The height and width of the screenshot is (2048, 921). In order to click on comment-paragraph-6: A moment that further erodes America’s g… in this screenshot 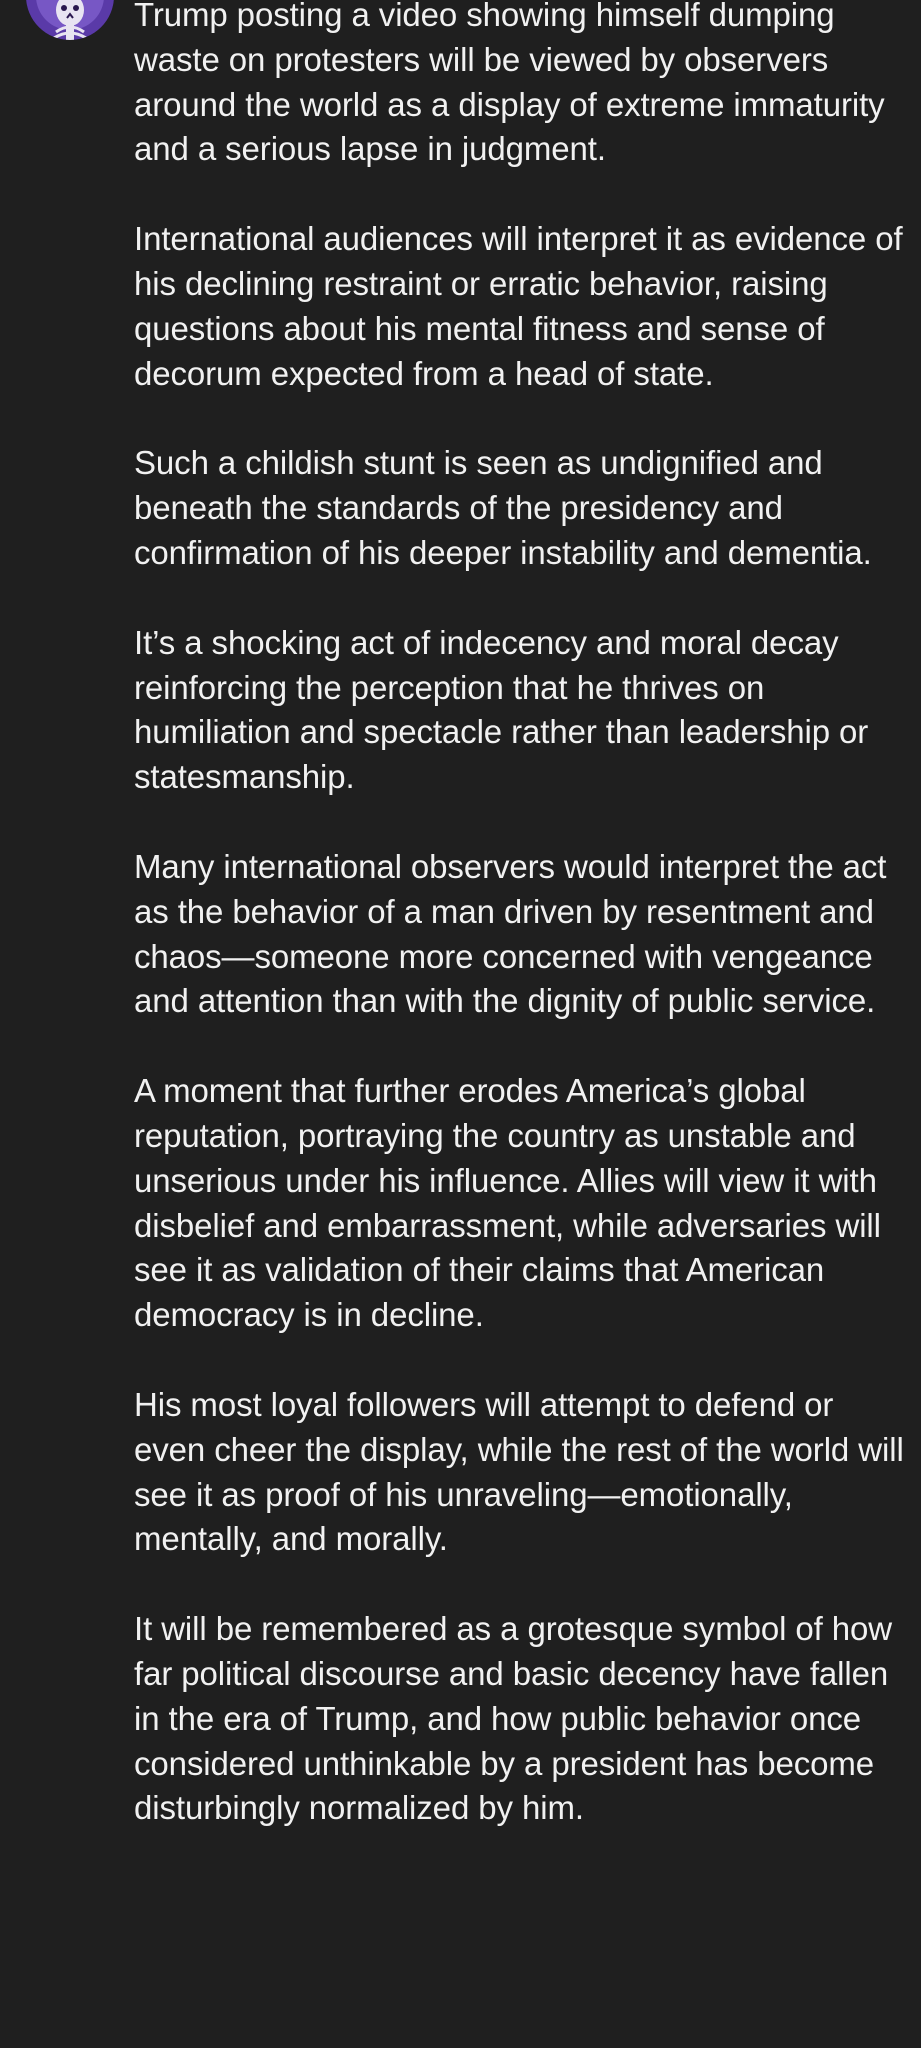, I will do `click(507, 1203)`.